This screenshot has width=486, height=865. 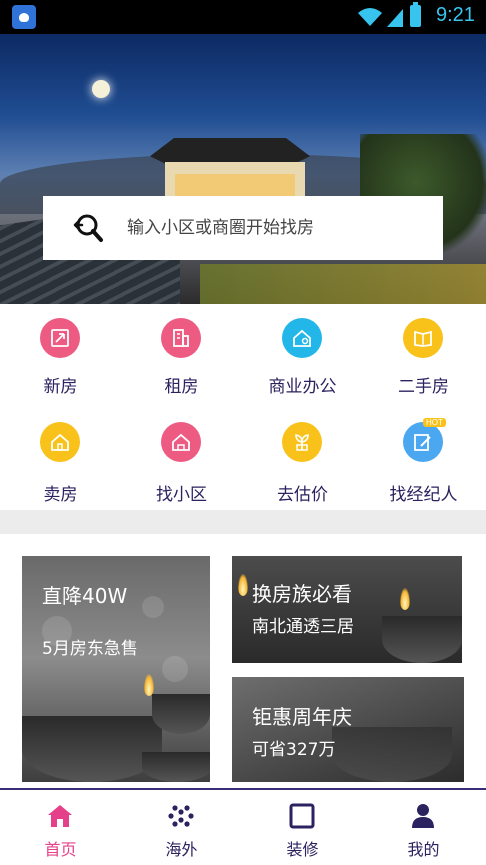 I want to click on promo-subtitle: 5月房东急售, so click(x=90, y=649).